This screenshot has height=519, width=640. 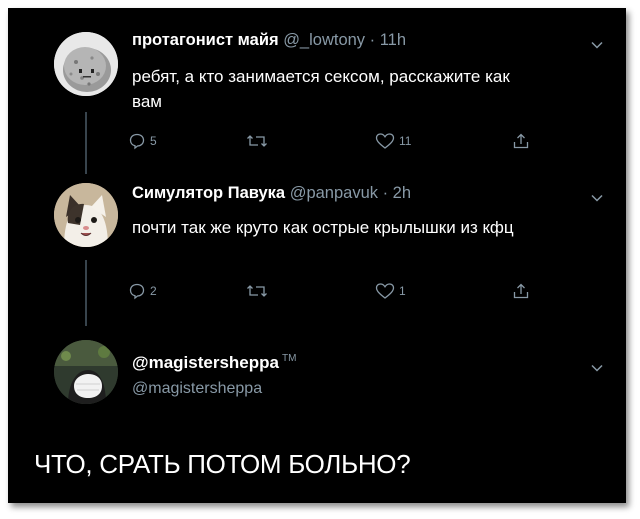 What do you see at coordinates (338, 141) in the screenshot?
I see `tweet-actions: 5 11` at bounding box center [338, 141].